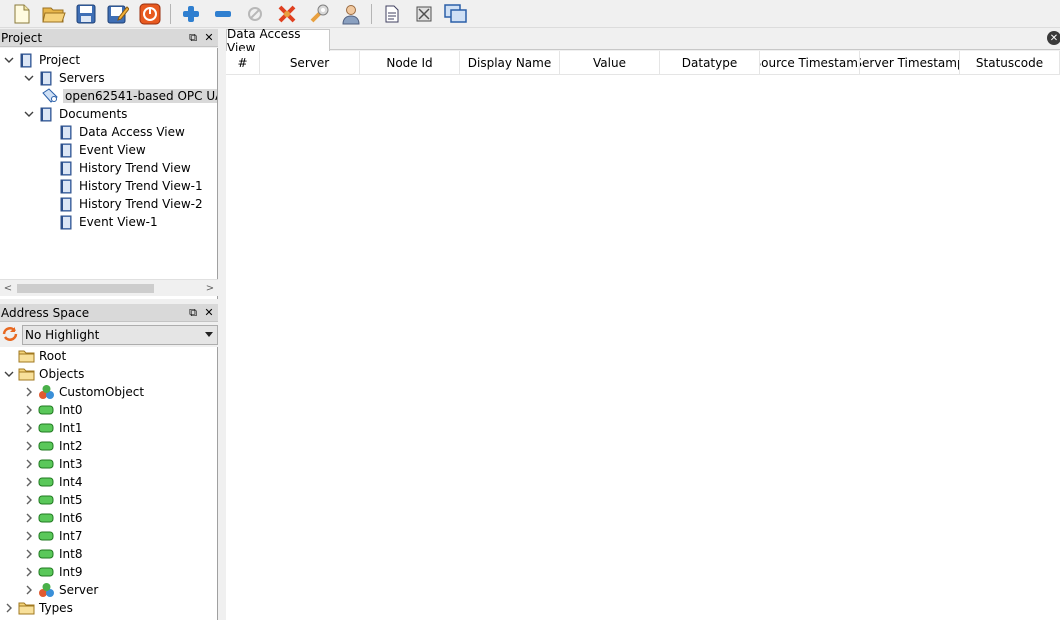  What do you see at coordinates (530, 14) in the screenshot?
I see `toolbar` at bounding box center [530, 14].